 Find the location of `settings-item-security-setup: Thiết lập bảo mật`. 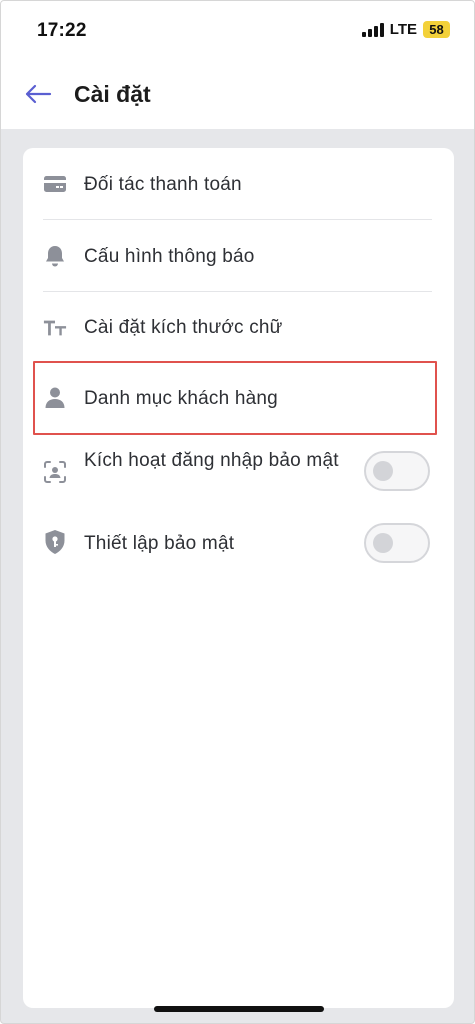

settings-item-security-setup: Thiết lập bảo mật is located at coordinates (238, 543).